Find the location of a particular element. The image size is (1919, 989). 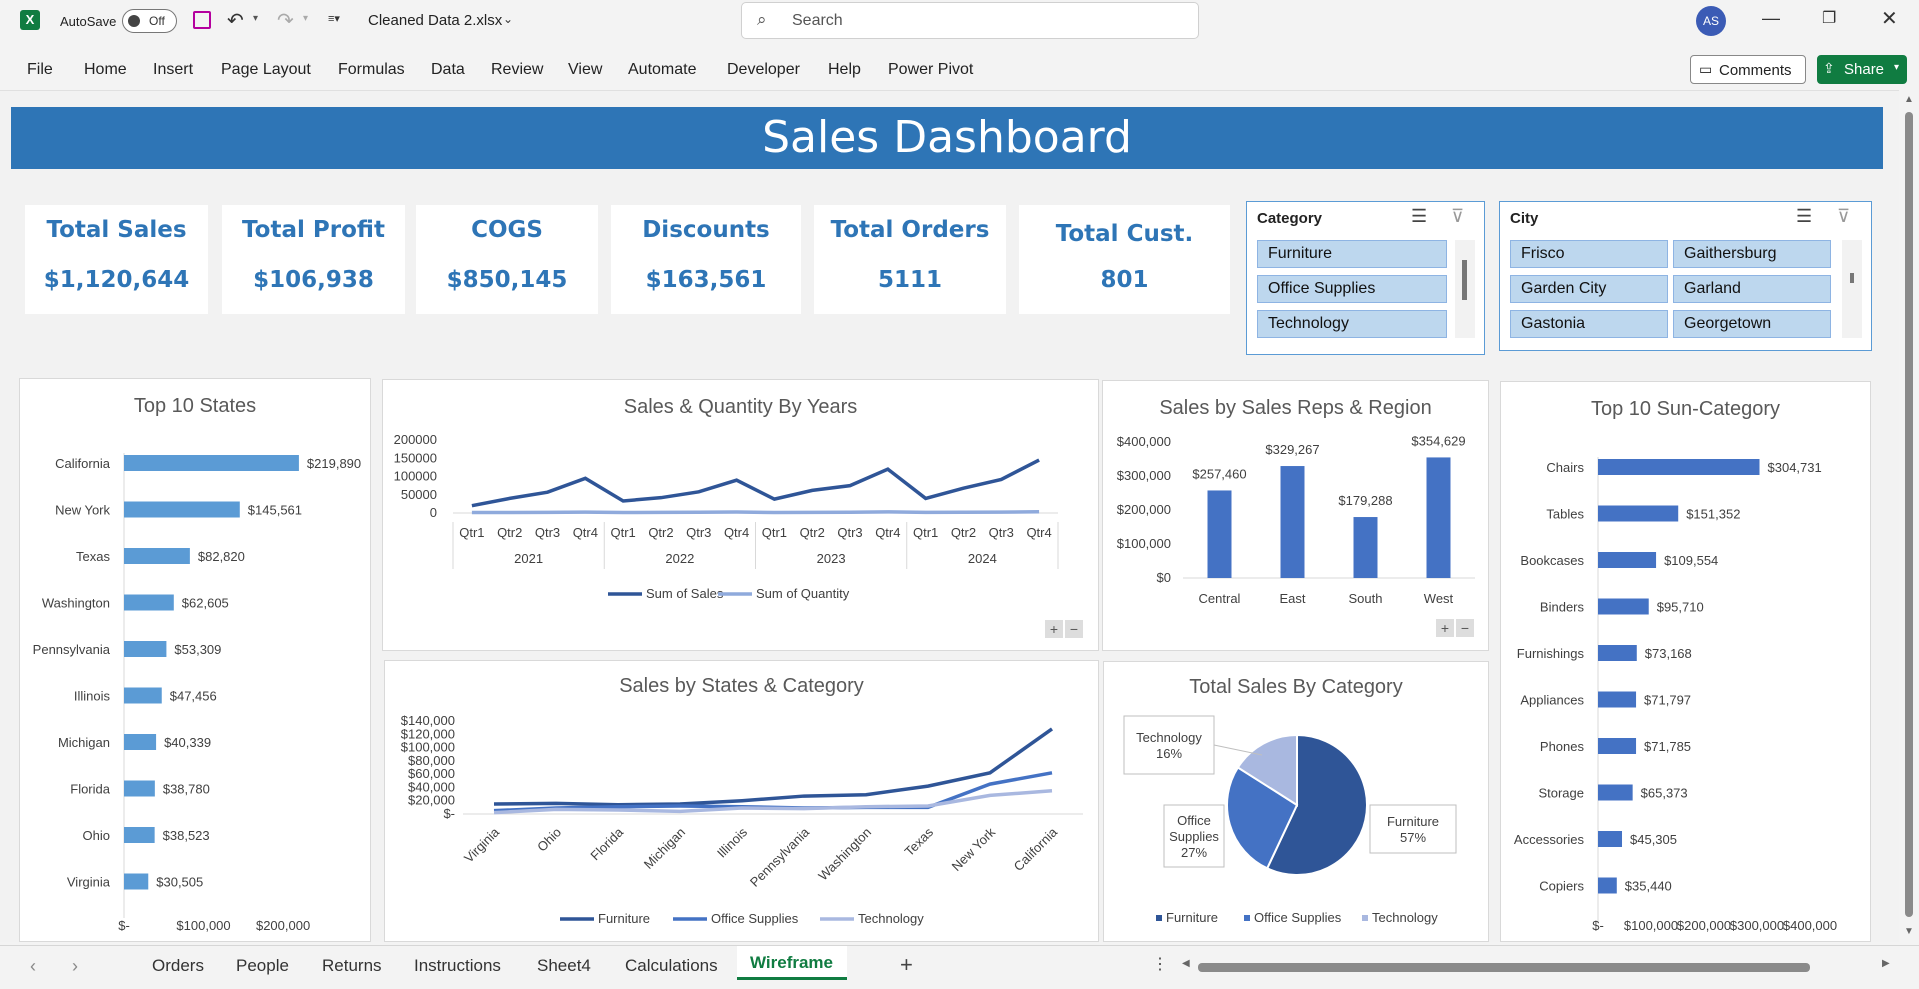

kpi-title: Total Cust. is located at coordinates (1124, 234).